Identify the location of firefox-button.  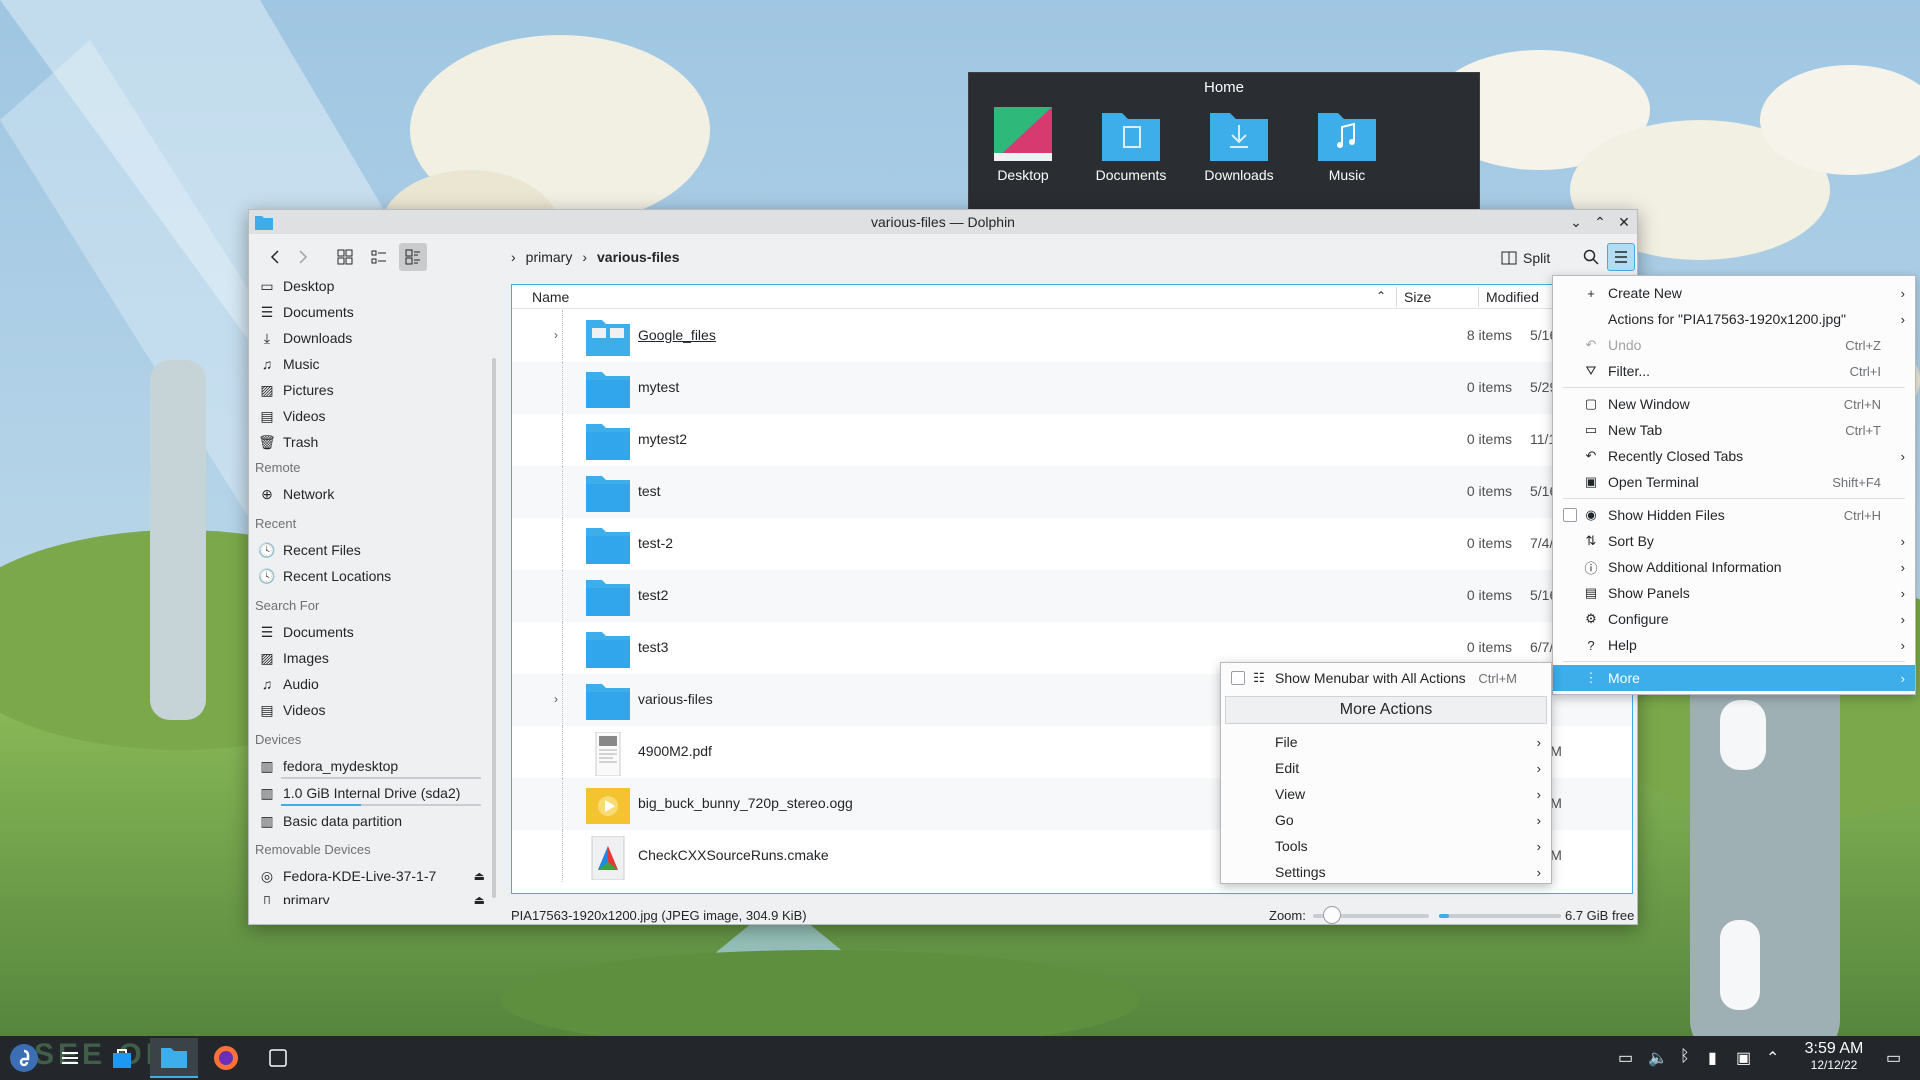
(226, 1058).